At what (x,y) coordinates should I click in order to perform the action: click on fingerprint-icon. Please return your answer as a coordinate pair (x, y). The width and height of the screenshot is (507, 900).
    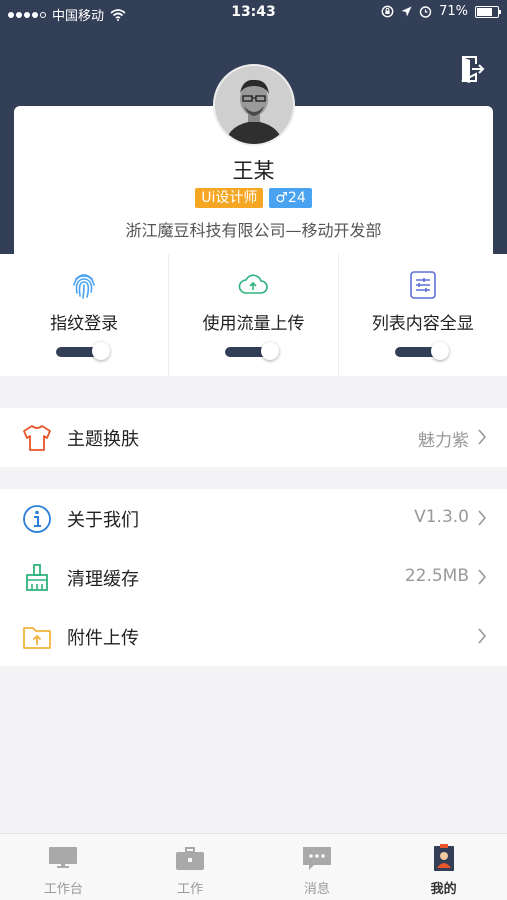
    Looking at the image, I should click on (84, 286).